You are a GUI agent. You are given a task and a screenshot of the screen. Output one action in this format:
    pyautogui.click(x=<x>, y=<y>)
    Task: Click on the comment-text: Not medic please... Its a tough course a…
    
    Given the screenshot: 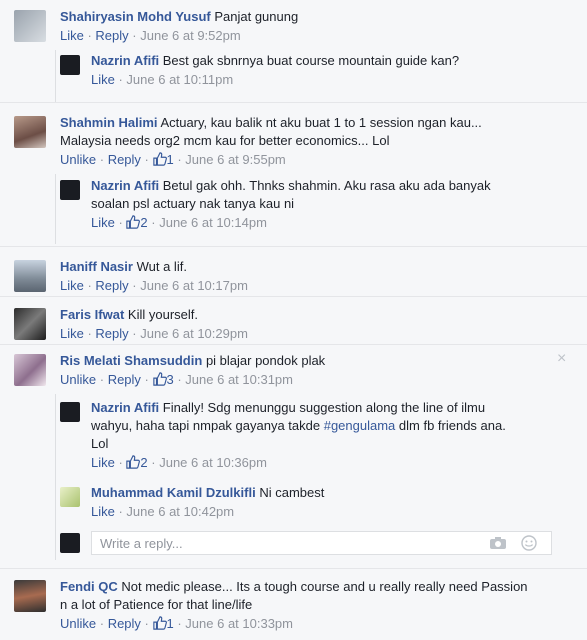 What is the action you would take?
    pyautogui.click(x=324, y=586)
    